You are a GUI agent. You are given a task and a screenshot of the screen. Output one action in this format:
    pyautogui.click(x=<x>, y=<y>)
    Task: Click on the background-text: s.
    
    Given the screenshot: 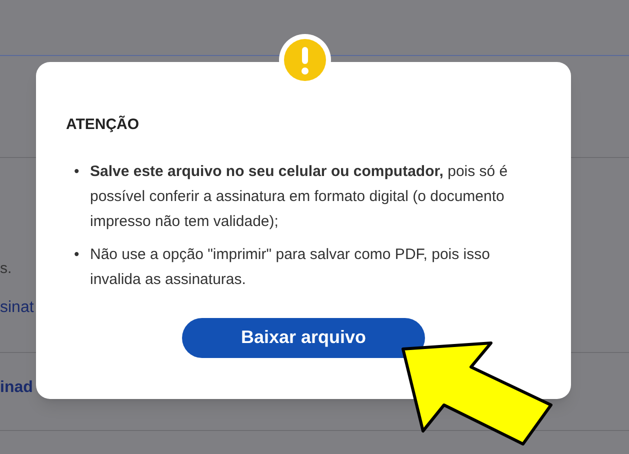 What is the action you would take?
    pyautogui.click(x=6, y=269)
    